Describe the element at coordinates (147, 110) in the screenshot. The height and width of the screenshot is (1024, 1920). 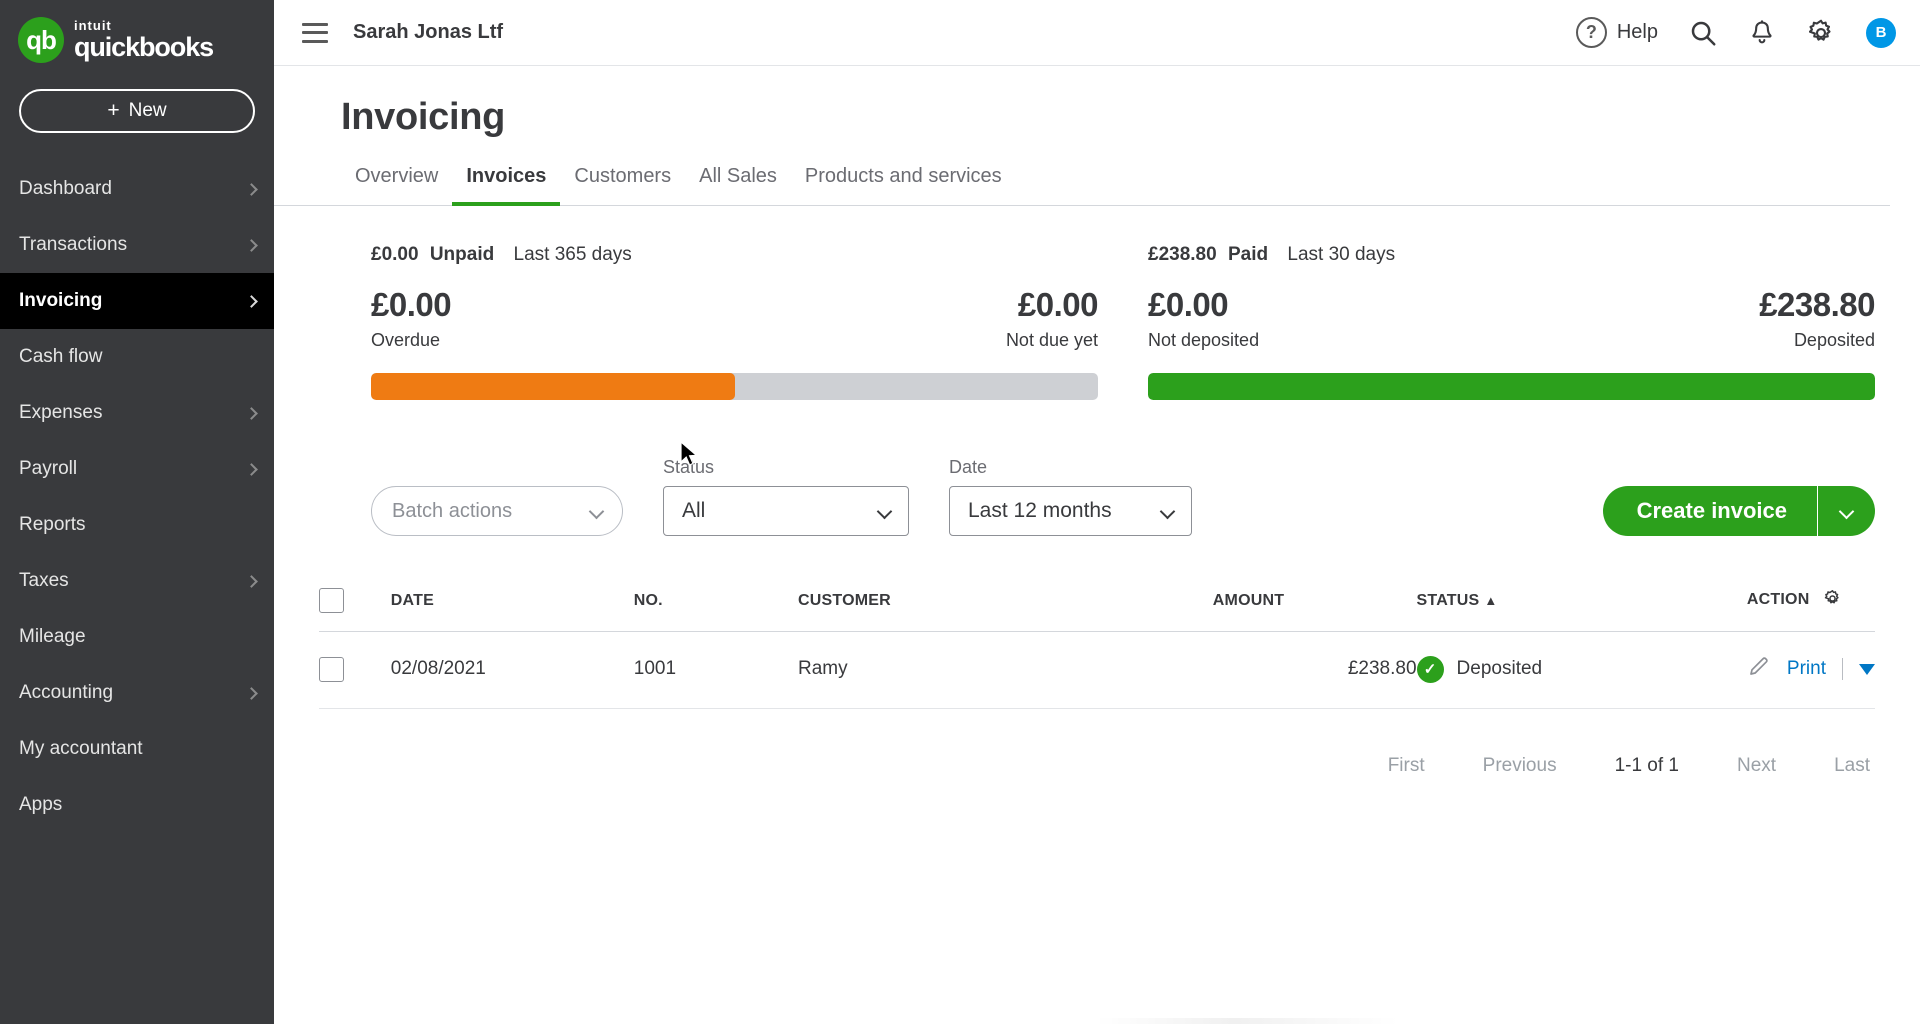
I see `new-button-label: New` at that location.